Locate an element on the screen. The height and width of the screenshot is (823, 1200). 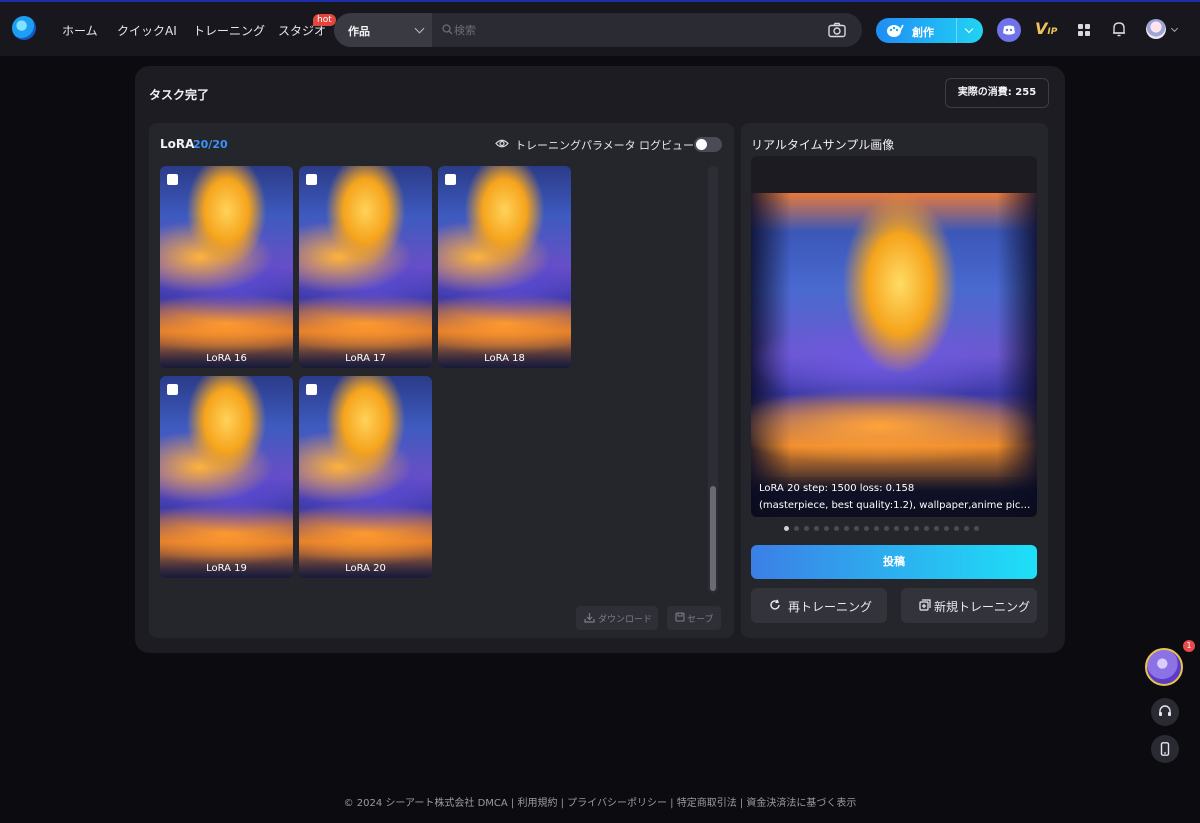
camera-icon is located at coordinates (837, 30).